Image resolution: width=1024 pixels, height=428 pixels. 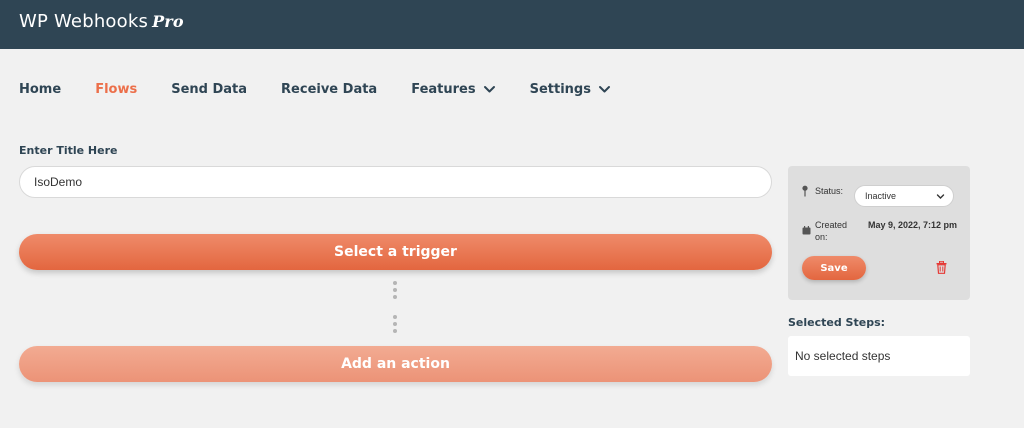 What do you see at coordinates (84, 21) in the screenshot?
I see `brand-name: WP Webhooks` at bounding box center [84, 21].